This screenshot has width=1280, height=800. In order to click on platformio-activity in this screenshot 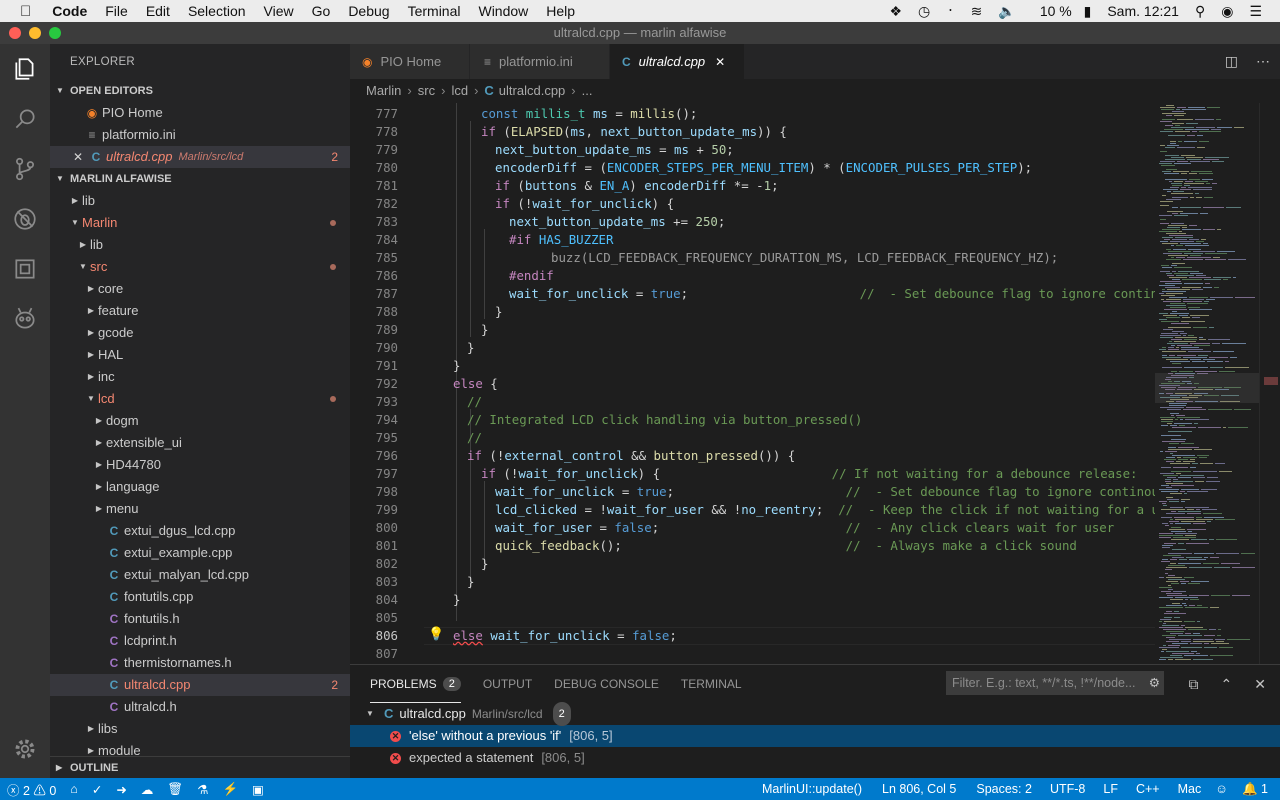, I will do `click(25, 319)`.